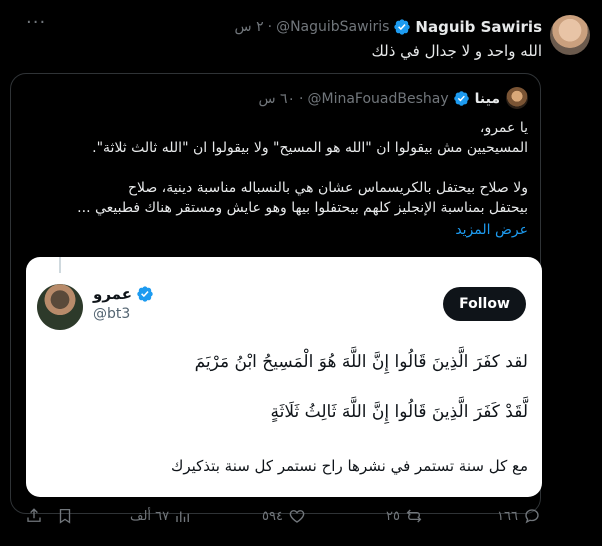  What do you see at coordinates (249, 27) in the screenshot?
I see `tweet-time: ٢ س` at bounding box center [249, 27].